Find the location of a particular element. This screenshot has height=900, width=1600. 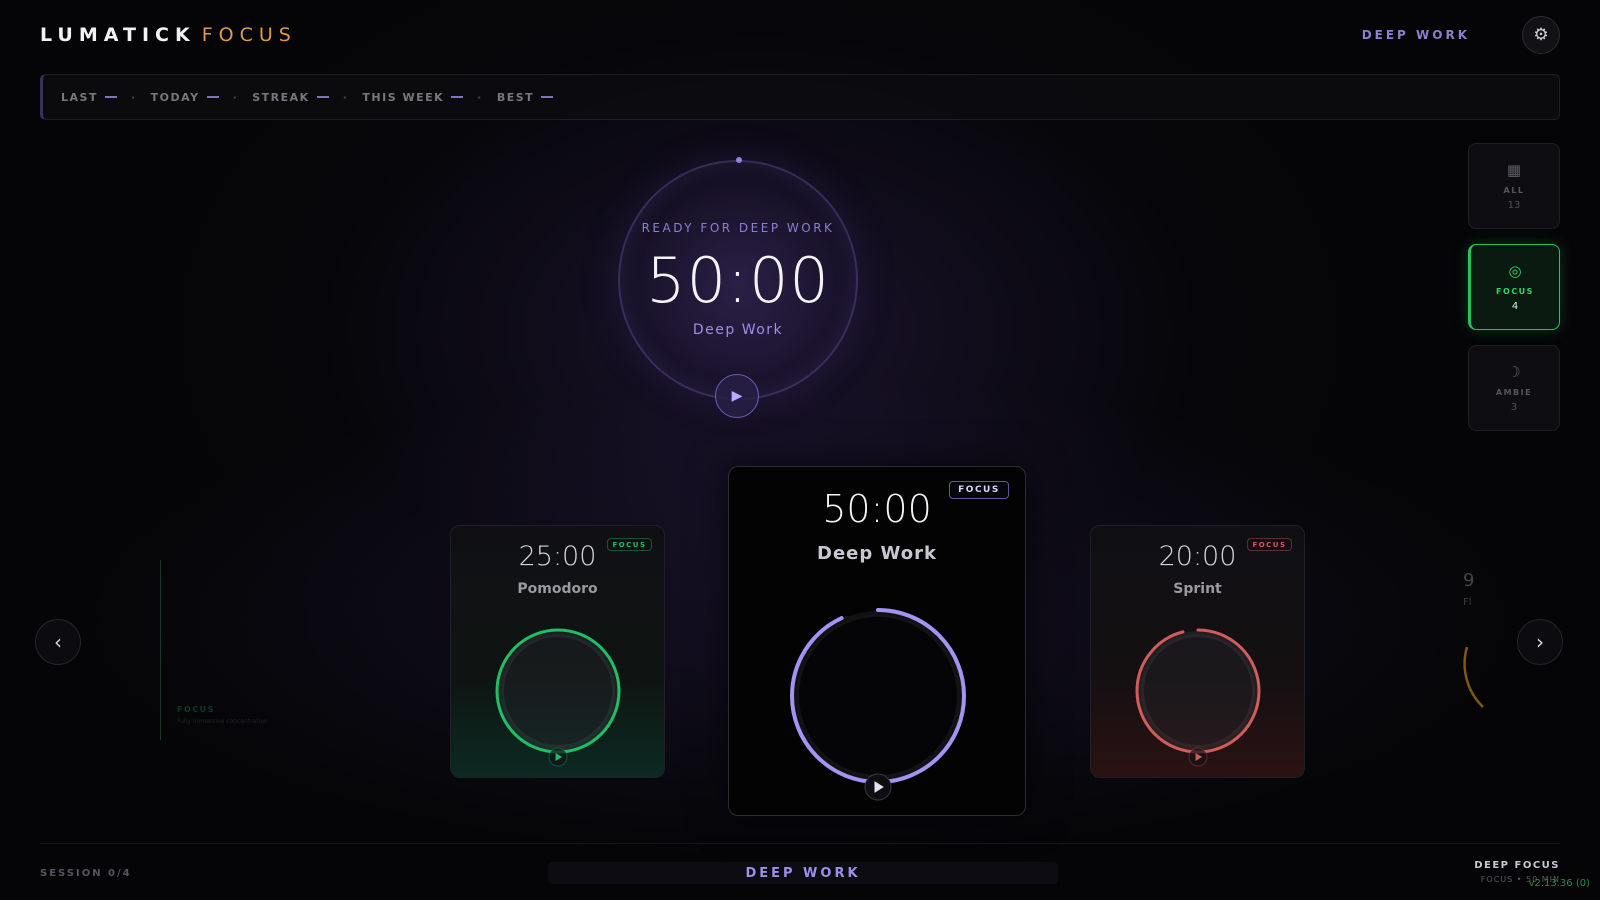

filter-all: ▦ ALL 13 is located at coordinates (1514, 186).